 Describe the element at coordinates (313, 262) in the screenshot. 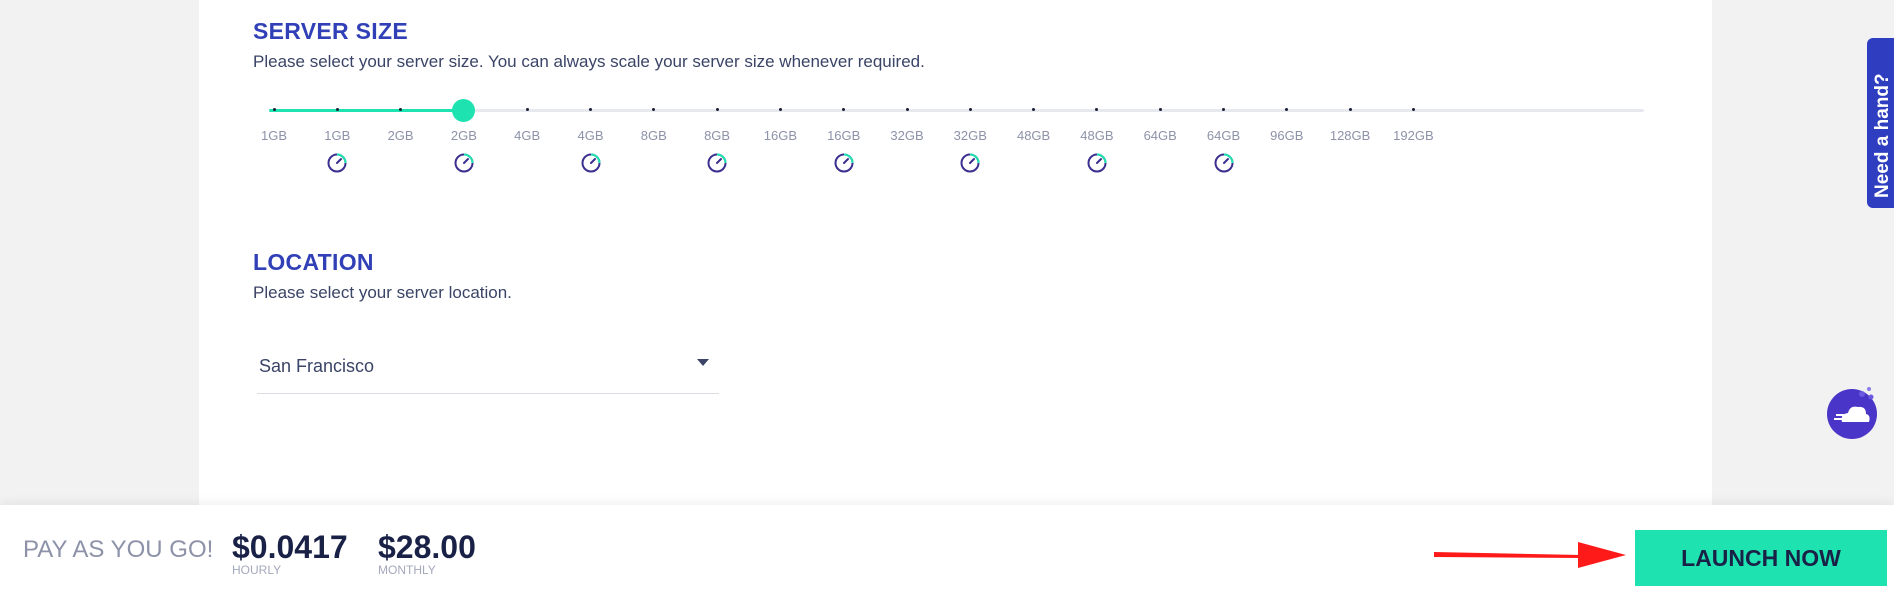

I see `location-title: LOCATION` at that location.